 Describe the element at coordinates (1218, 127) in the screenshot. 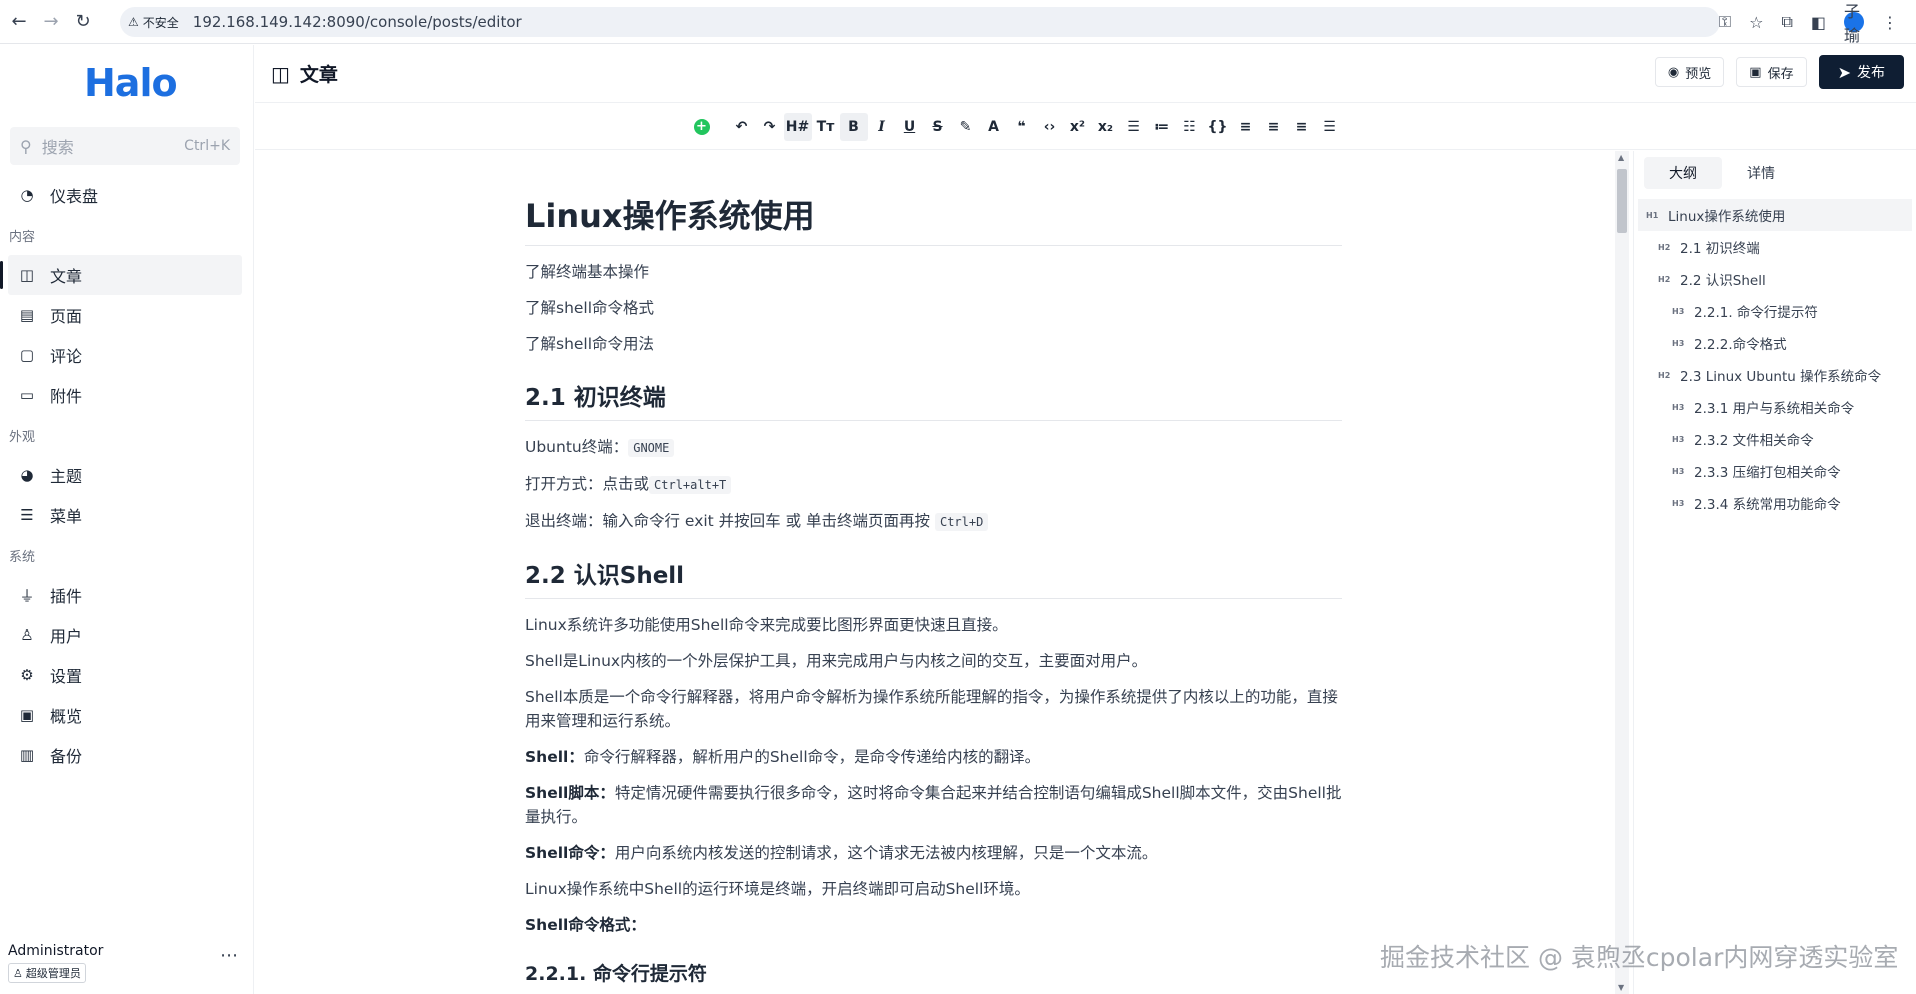

I see `code-block-icon: {}` at that location.